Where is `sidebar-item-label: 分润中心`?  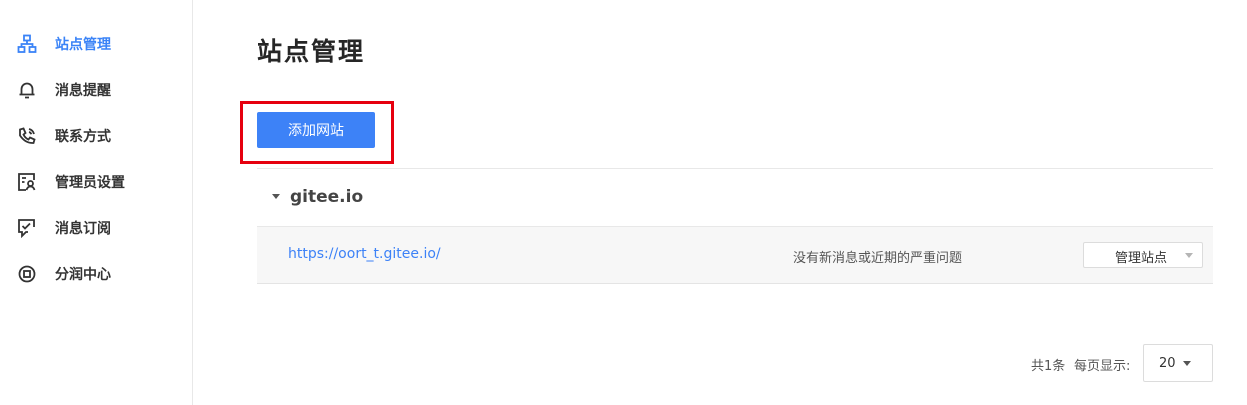 sidebar-item-label: 分润中心 is located at coordinates (83, 275).